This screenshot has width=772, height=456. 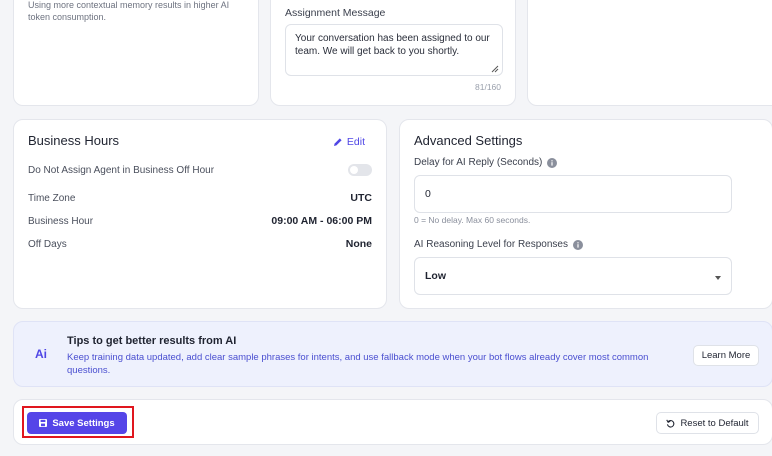 I want to click on reset-to-default-button: Reset to Default, so click(x=707, y=423).